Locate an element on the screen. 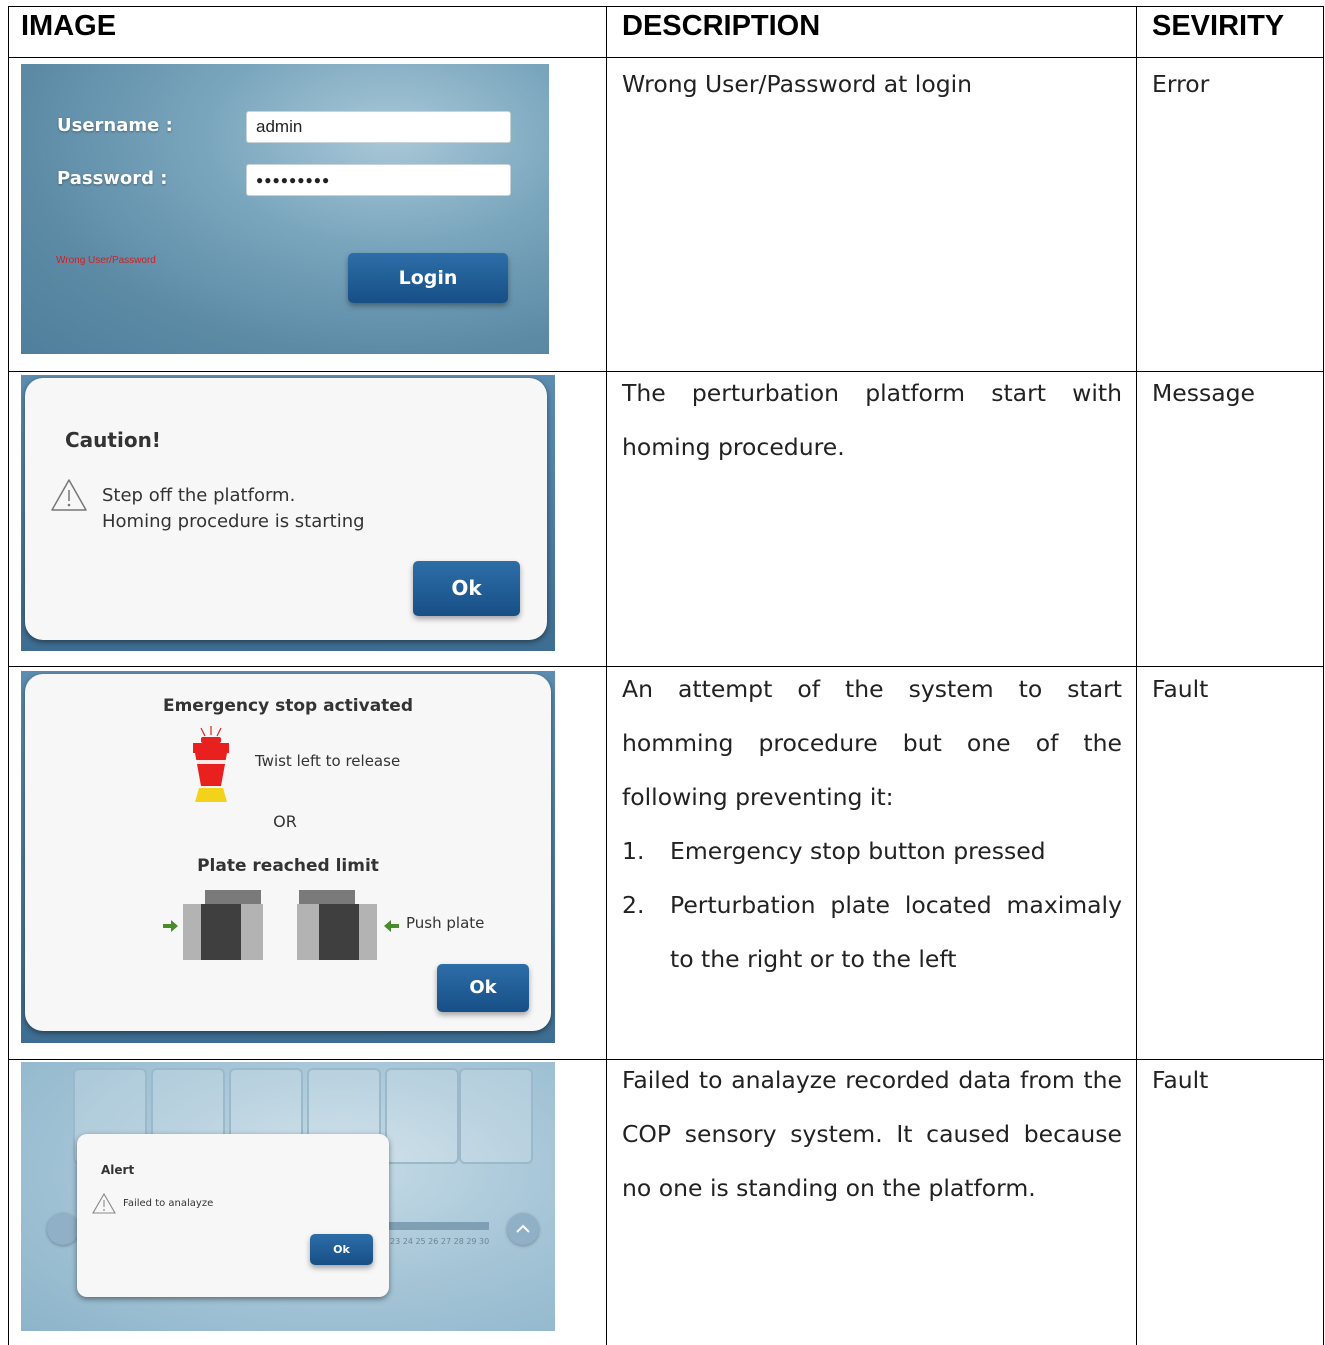 Image resolution: width=1325 pixels, height=1345 pixels. alert-message: Failed to analayze is located at coordinates (168, 1203).